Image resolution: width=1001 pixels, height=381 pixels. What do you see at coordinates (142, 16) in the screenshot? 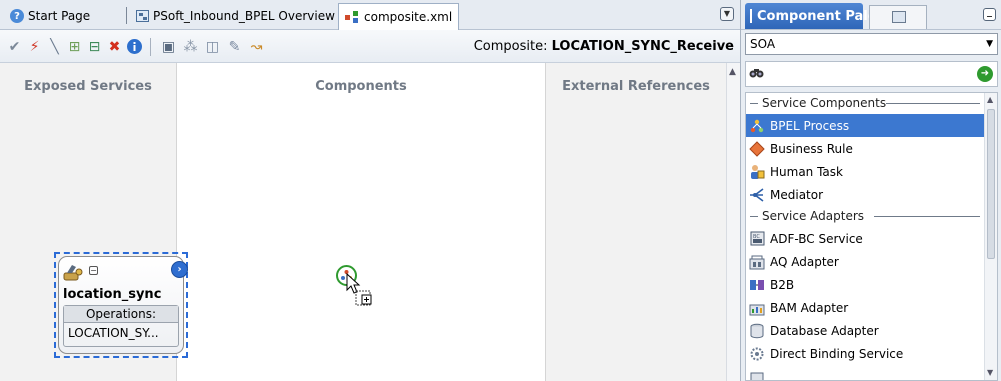
I see `overview-icon` at bounding box center [142, 16].